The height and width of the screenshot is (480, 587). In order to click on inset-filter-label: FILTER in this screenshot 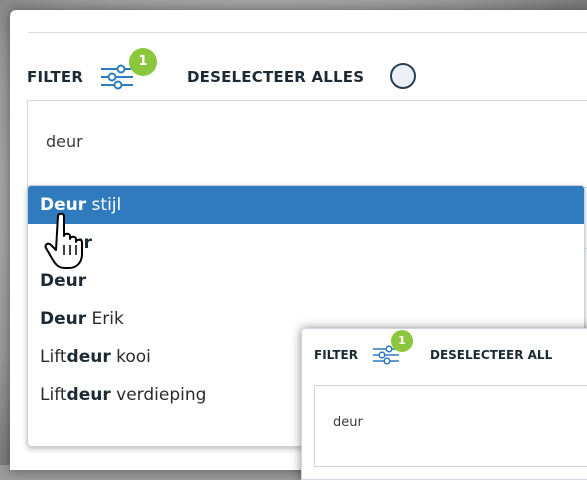, I will do `click(336, 355)`.